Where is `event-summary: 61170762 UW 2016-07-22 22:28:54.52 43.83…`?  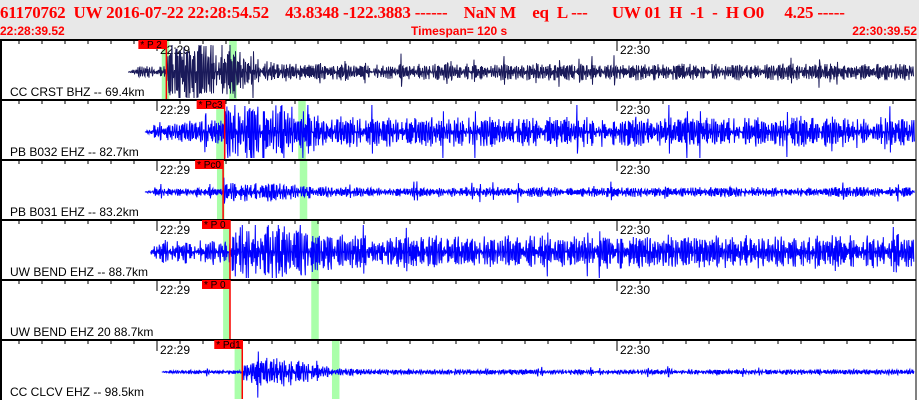 event-summary: 61170762 UW 2016-07-22 22:28:54.52 43.83… is located at coordinates (422, 12).